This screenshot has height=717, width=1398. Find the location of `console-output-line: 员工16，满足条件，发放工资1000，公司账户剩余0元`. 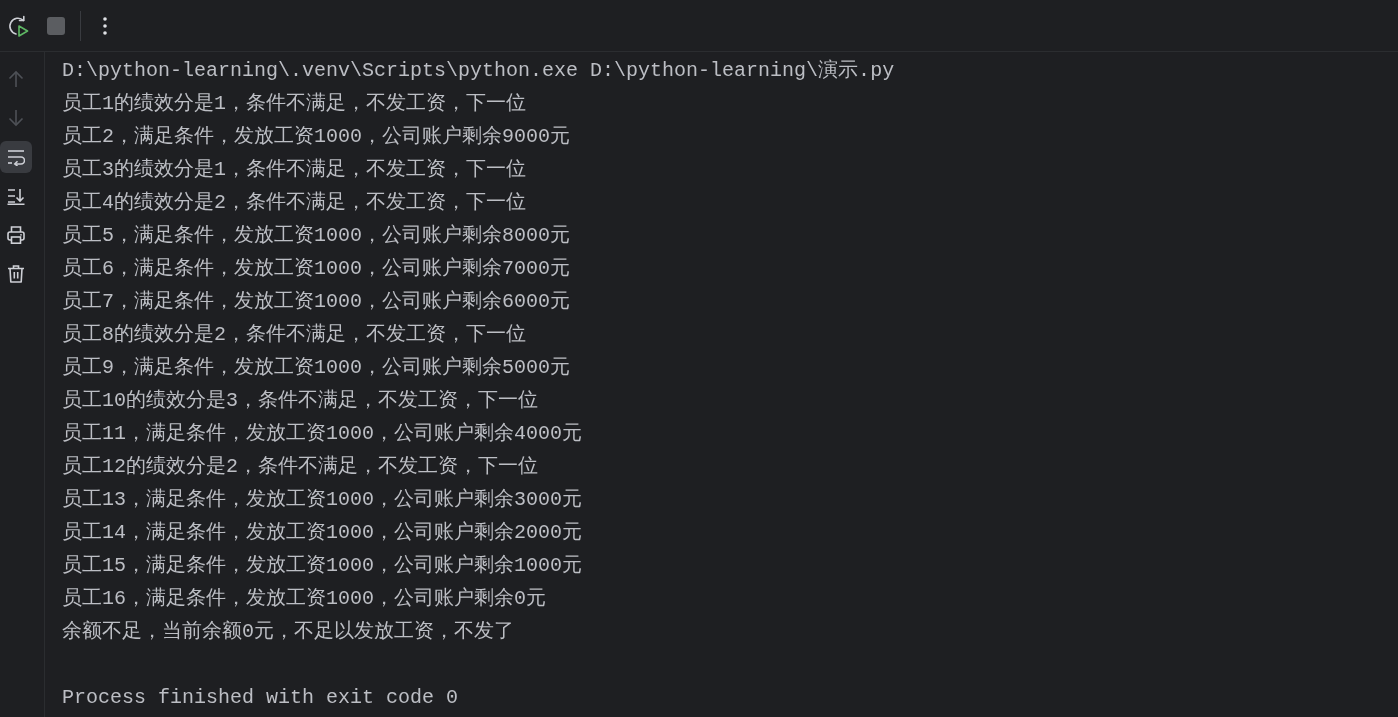

console-output-line: 员工16，满足条件，发放工资1000，公司账户剩余0元 is located at coordinates (304, 599).